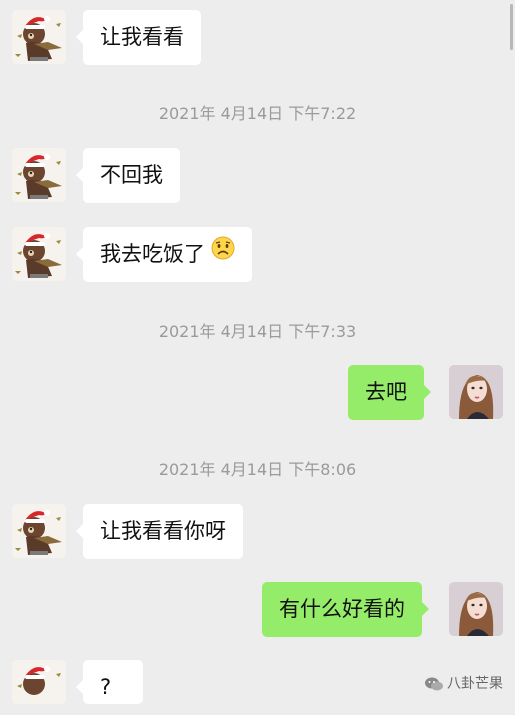 This screenshot has height=715, width=515. What do you see at coordinates (106, 687) in the screenshot?
I see `message-text: ?` at bounding box center [106, 687].